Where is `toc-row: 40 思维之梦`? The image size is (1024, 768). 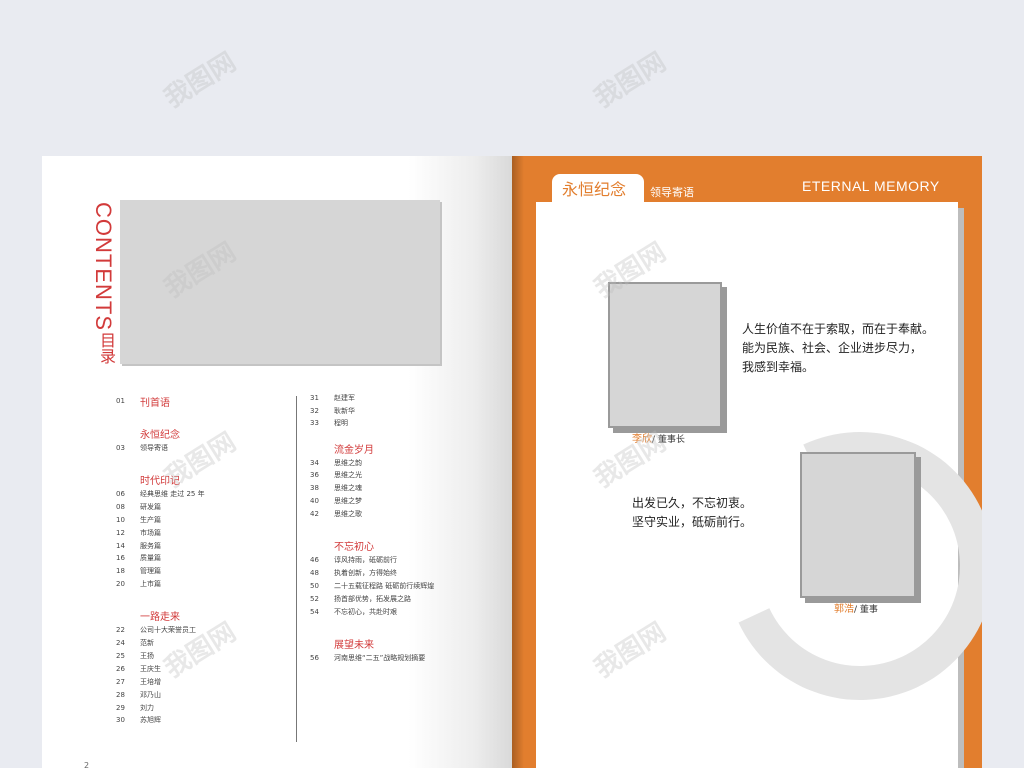 toc-row: 40 思维之梦 is located at coordinates (336, 501).